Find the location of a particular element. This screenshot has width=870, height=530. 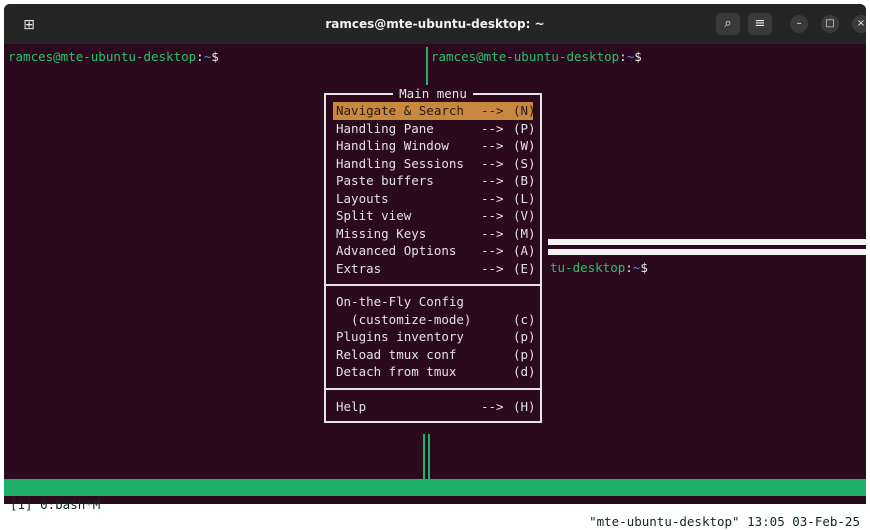

right-pane-prompt: ramces@mte-ubuntu-desktop:~$ is located at coordinates (536, 56).